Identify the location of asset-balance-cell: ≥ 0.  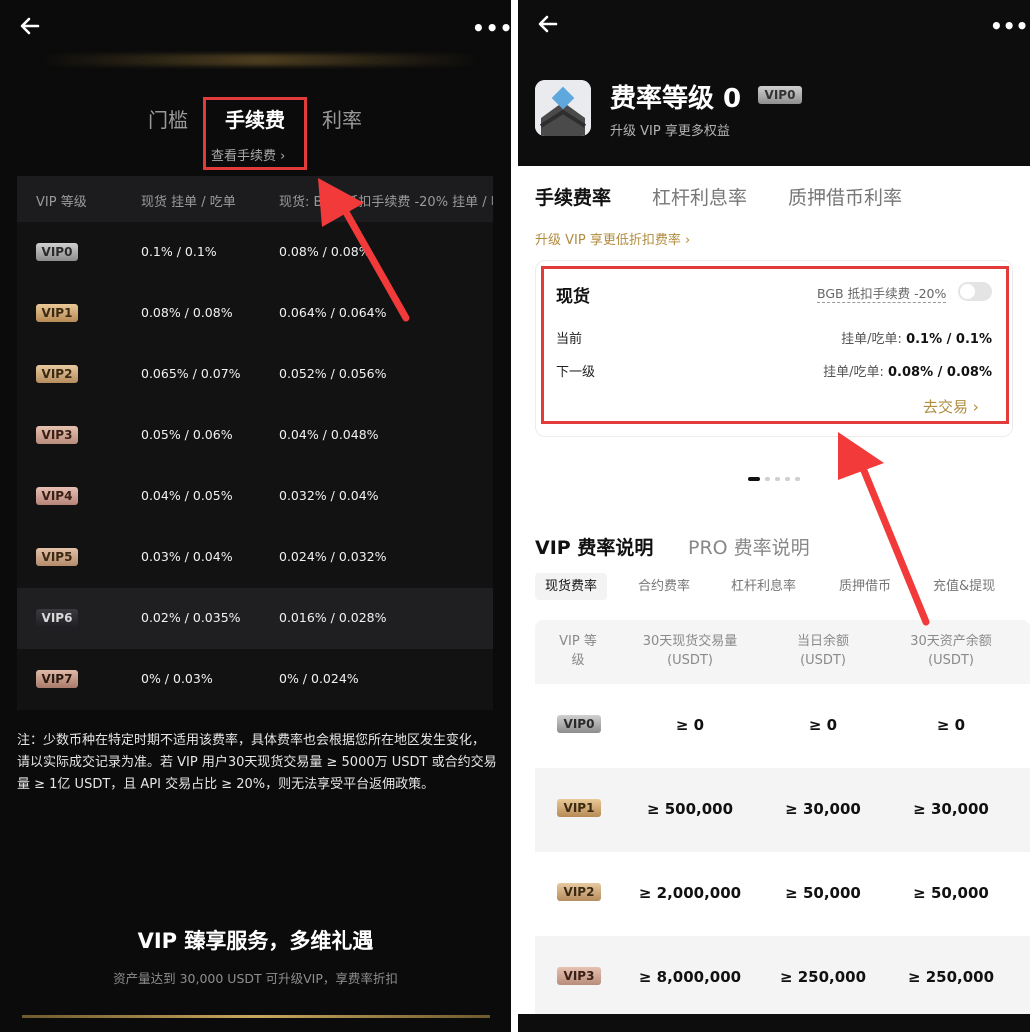
(951, 725).